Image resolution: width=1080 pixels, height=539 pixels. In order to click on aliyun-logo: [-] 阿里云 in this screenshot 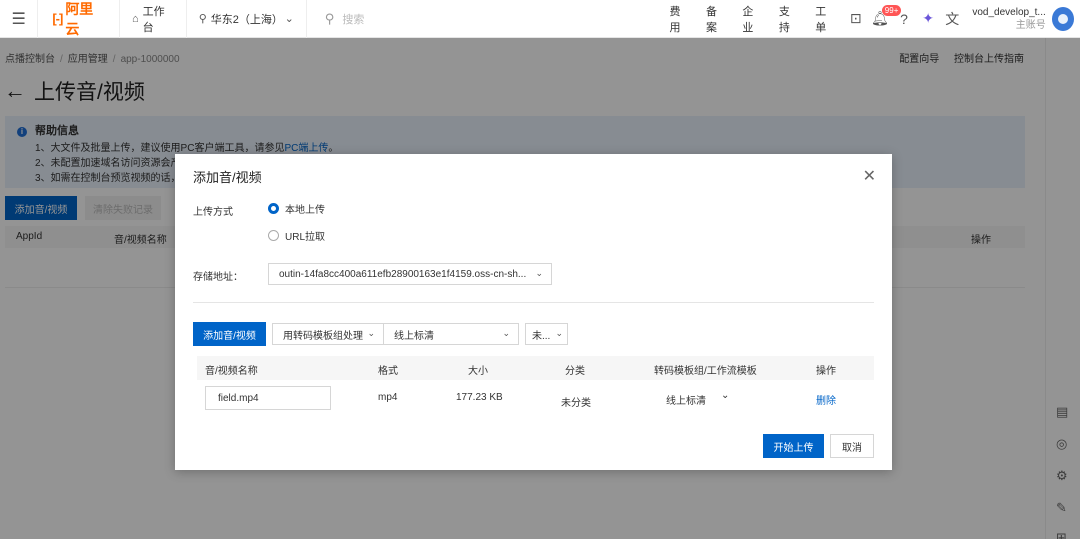, I will do `click(79, 19)`.